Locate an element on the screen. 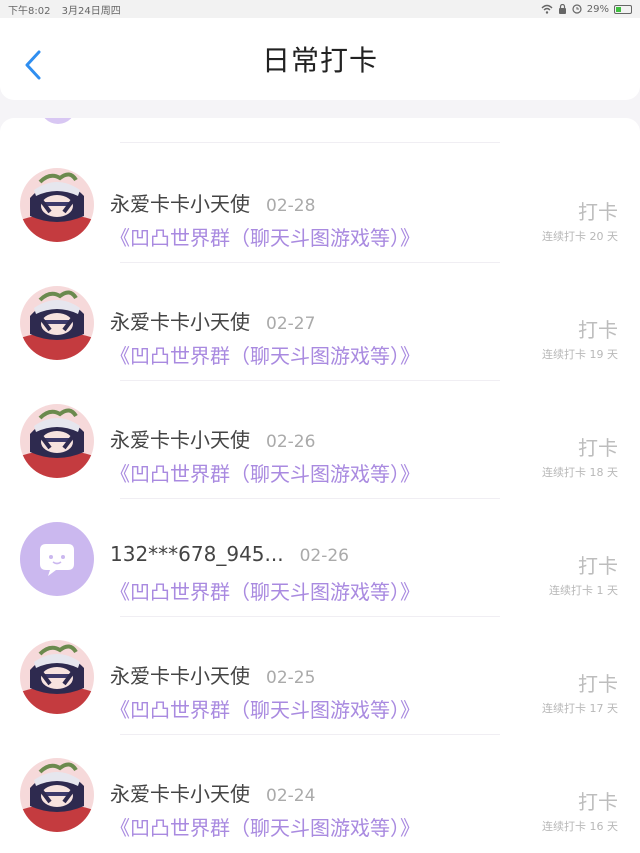 Image resolution: width=640 pixels, height=853 pixels. partial-avatar is located at coordinates (58, 121).